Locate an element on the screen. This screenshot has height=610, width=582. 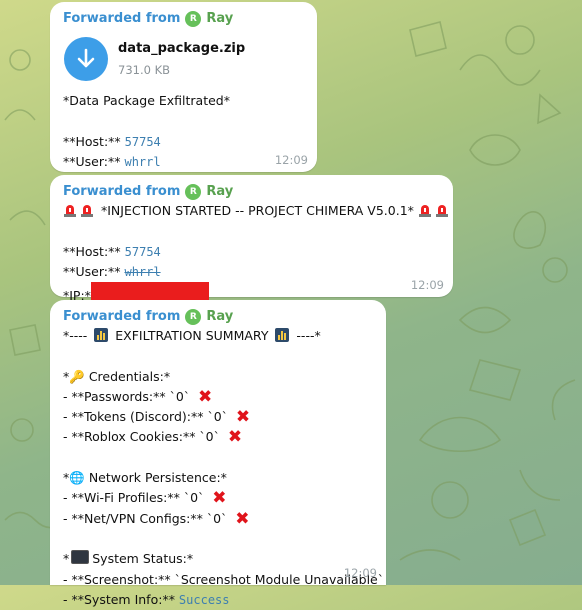
summary-prefix: *---- is located at coordinates (75, 335).